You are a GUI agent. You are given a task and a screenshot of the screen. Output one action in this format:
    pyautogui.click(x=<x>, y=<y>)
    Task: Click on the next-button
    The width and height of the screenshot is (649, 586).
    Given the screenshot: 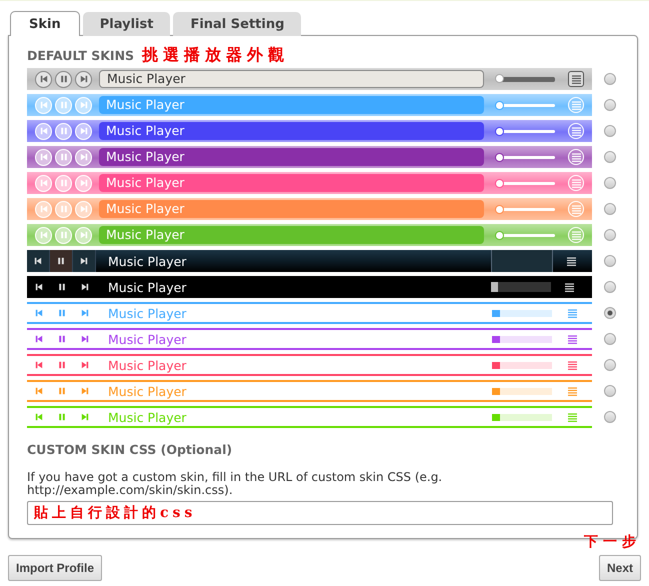 What is the action you would take?
    pyautogui.click(x=84, y=261)
    